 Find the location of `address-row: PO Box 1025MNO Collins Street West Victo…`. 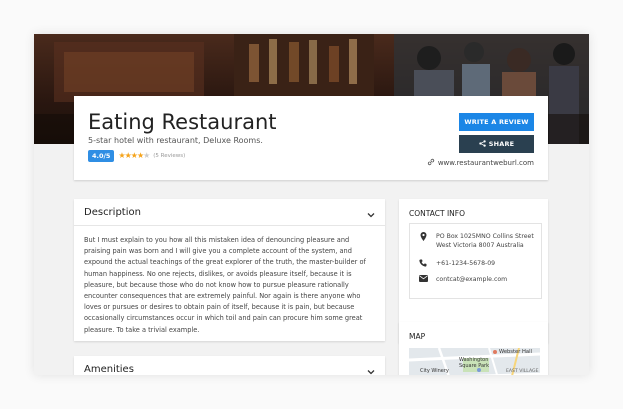

address-row: PO Box 1025MNO Collins Street West Victo… is located at coordinates (476, 241).